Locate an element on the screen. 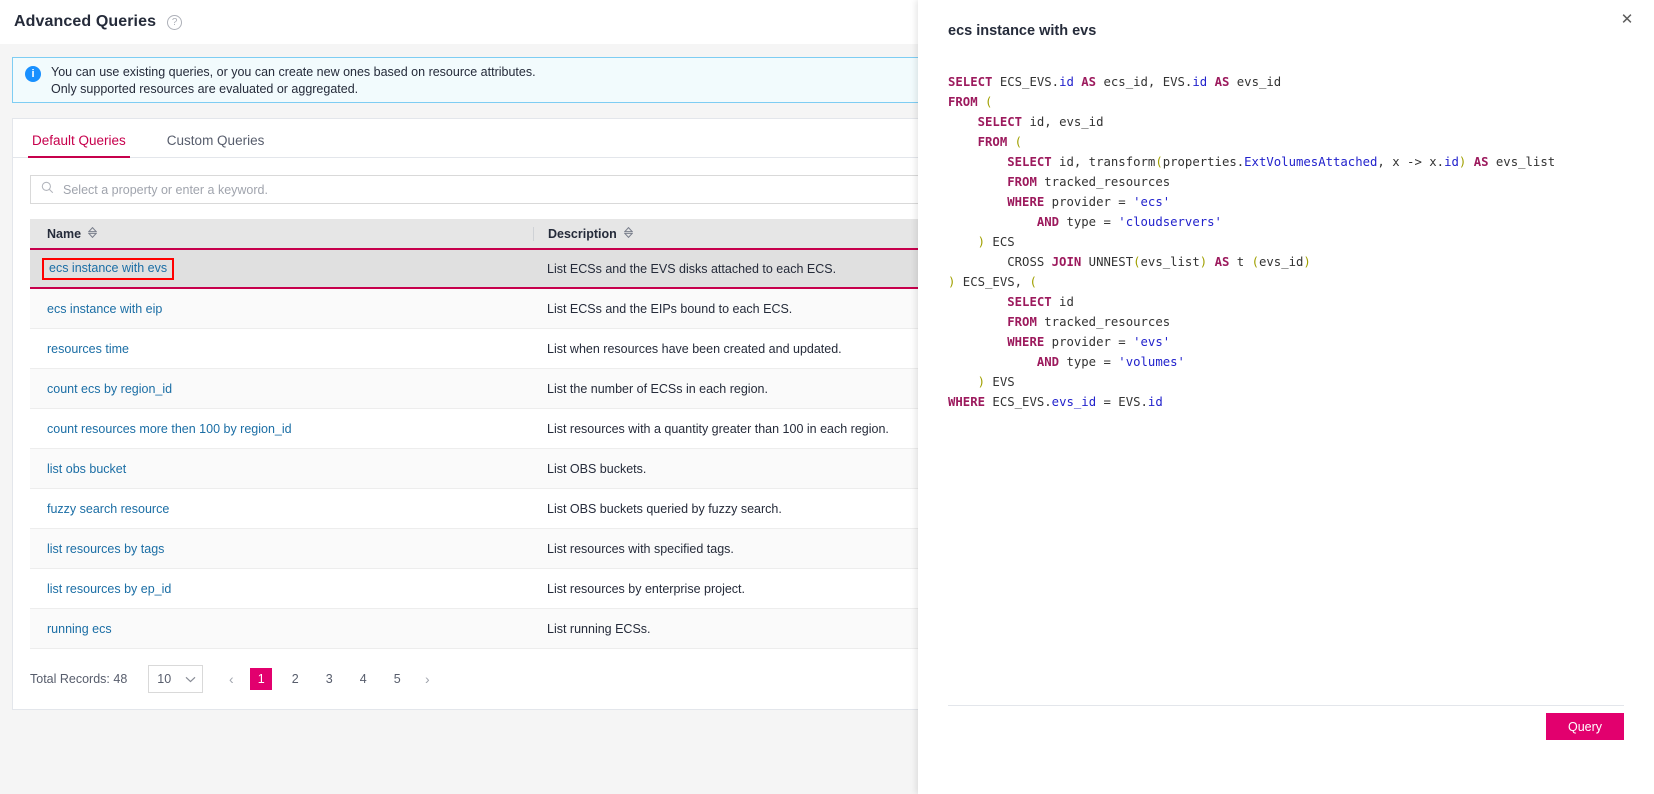 This screenshot has height=794, width=1654. query-name-link: ecs instance with eip is located at coordinates (104, 309).